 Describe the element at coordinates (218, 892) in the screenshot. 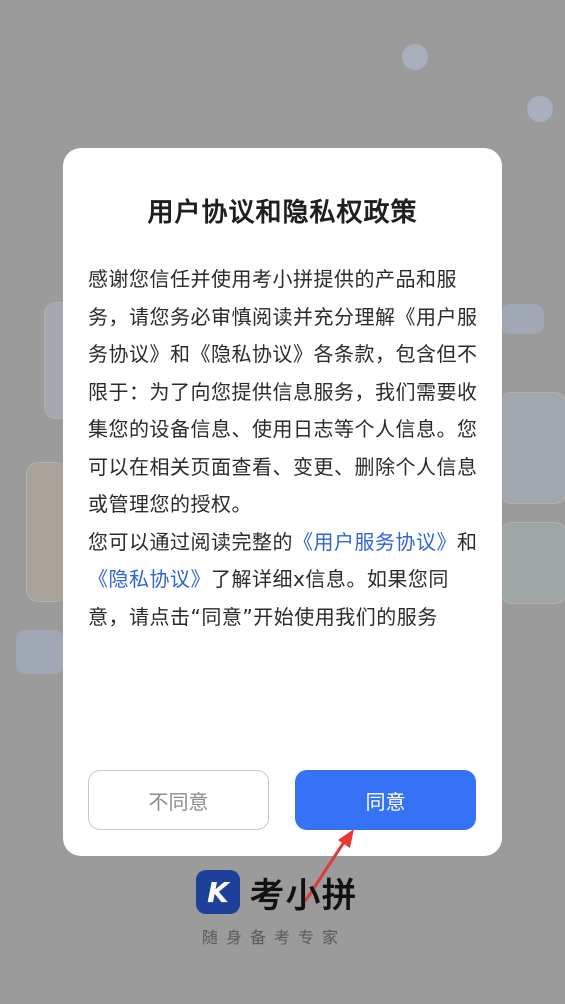

I see `app-logo-icon: K` at that location.